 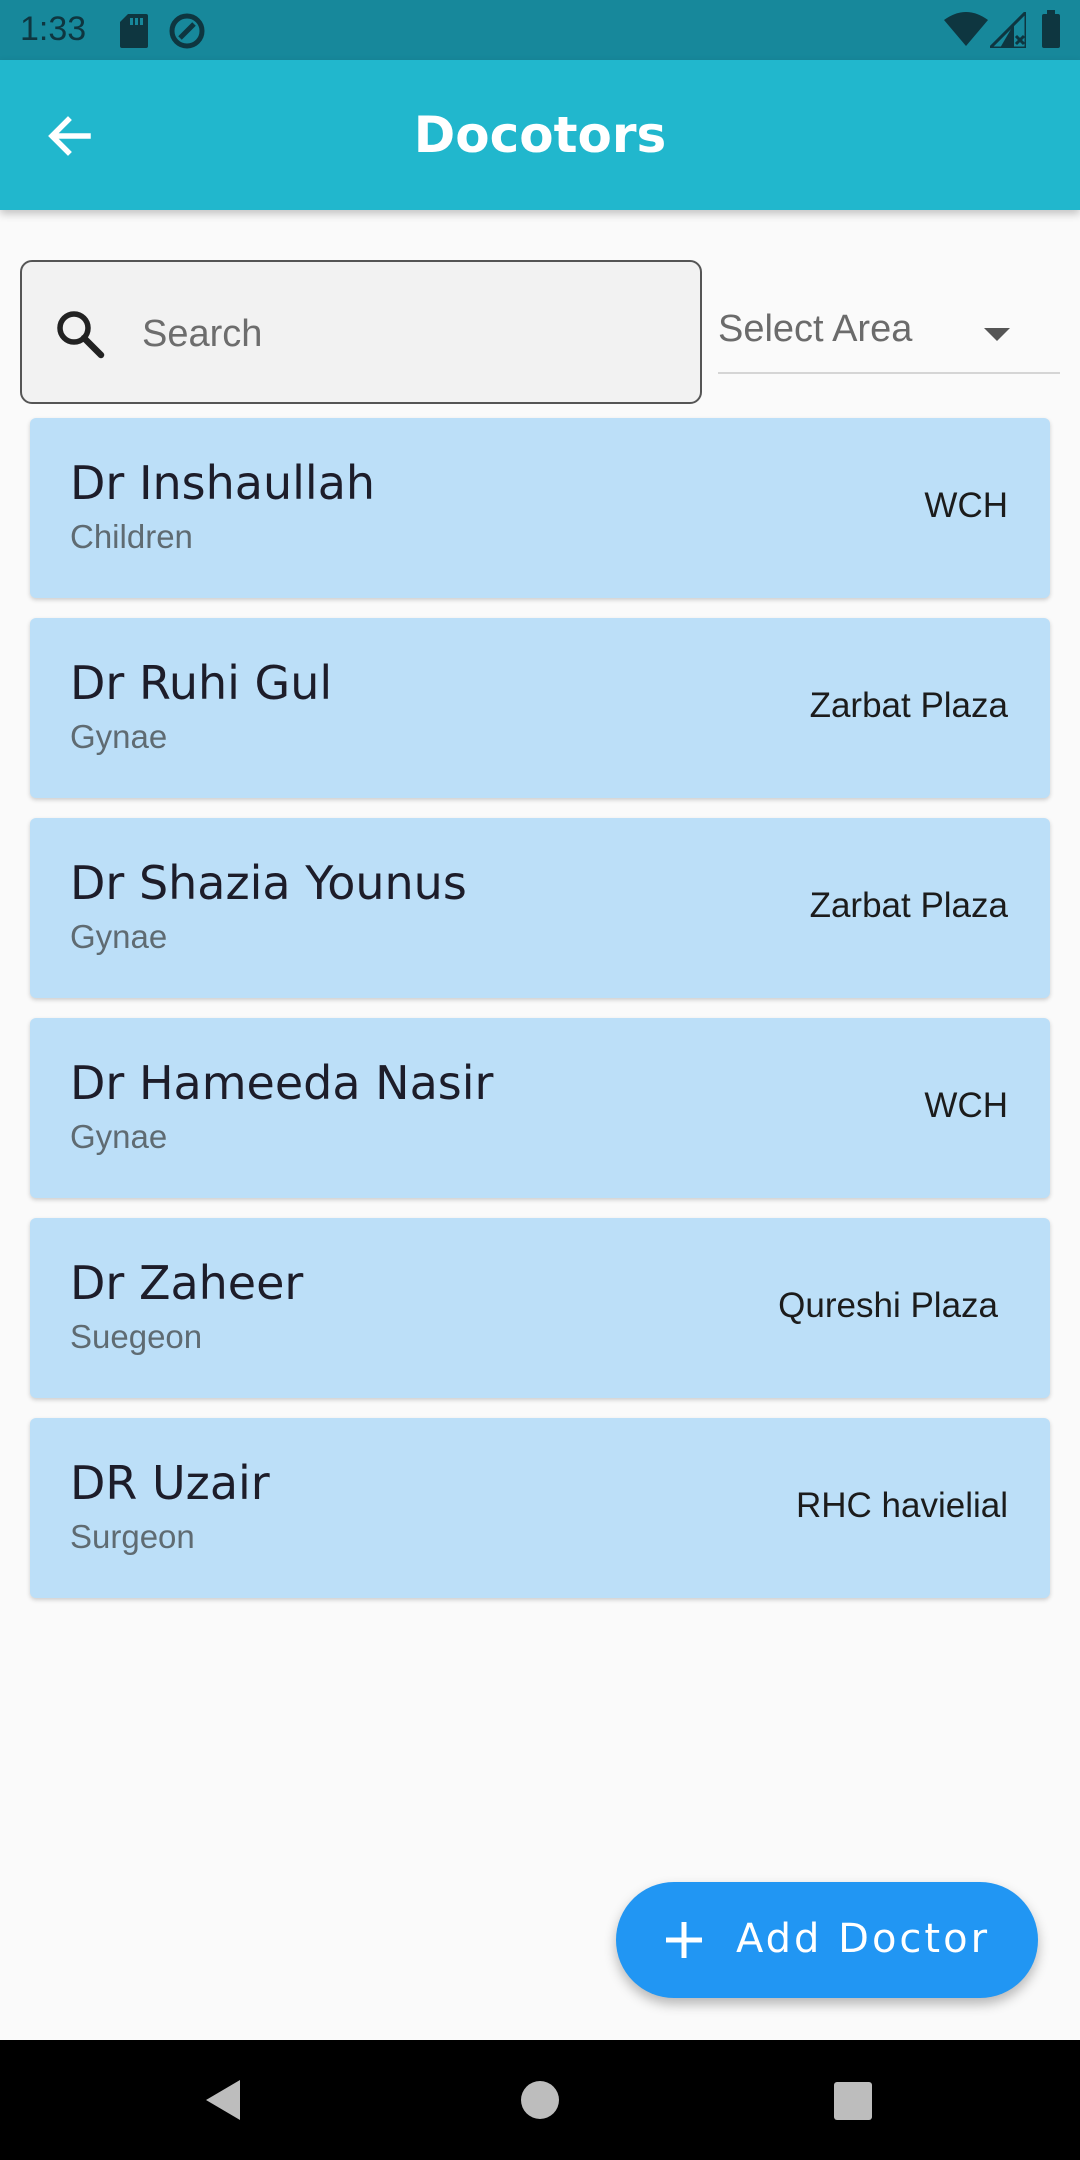 I want to click on area-dropdown: Select Area, so click(x=889, y=337).